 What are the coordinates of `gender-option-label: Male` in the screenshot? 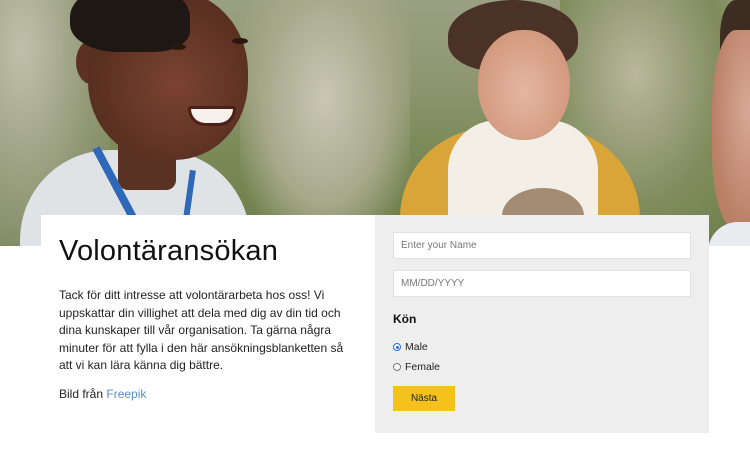 It's located at (416, 347).